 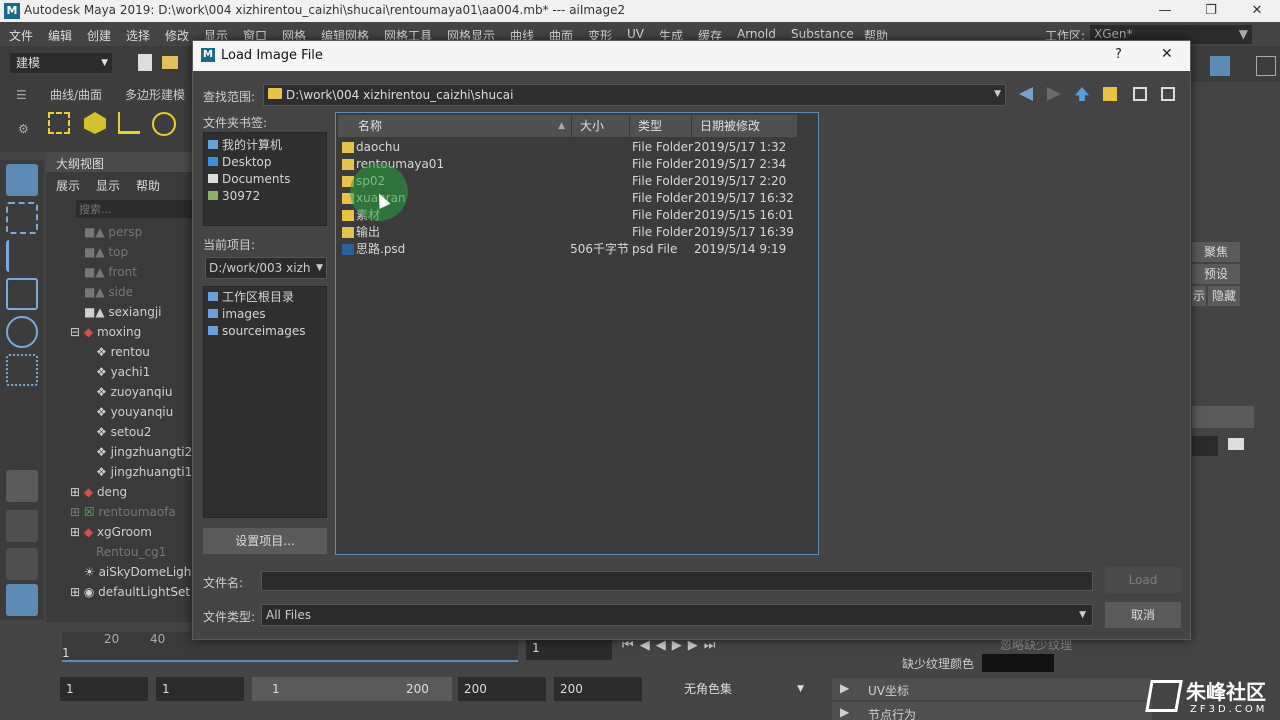 What do you see at coordinates (68, 185) in the screenshot?
I see `outliner-menu-show: 展示` at bounding box center [68, 185].